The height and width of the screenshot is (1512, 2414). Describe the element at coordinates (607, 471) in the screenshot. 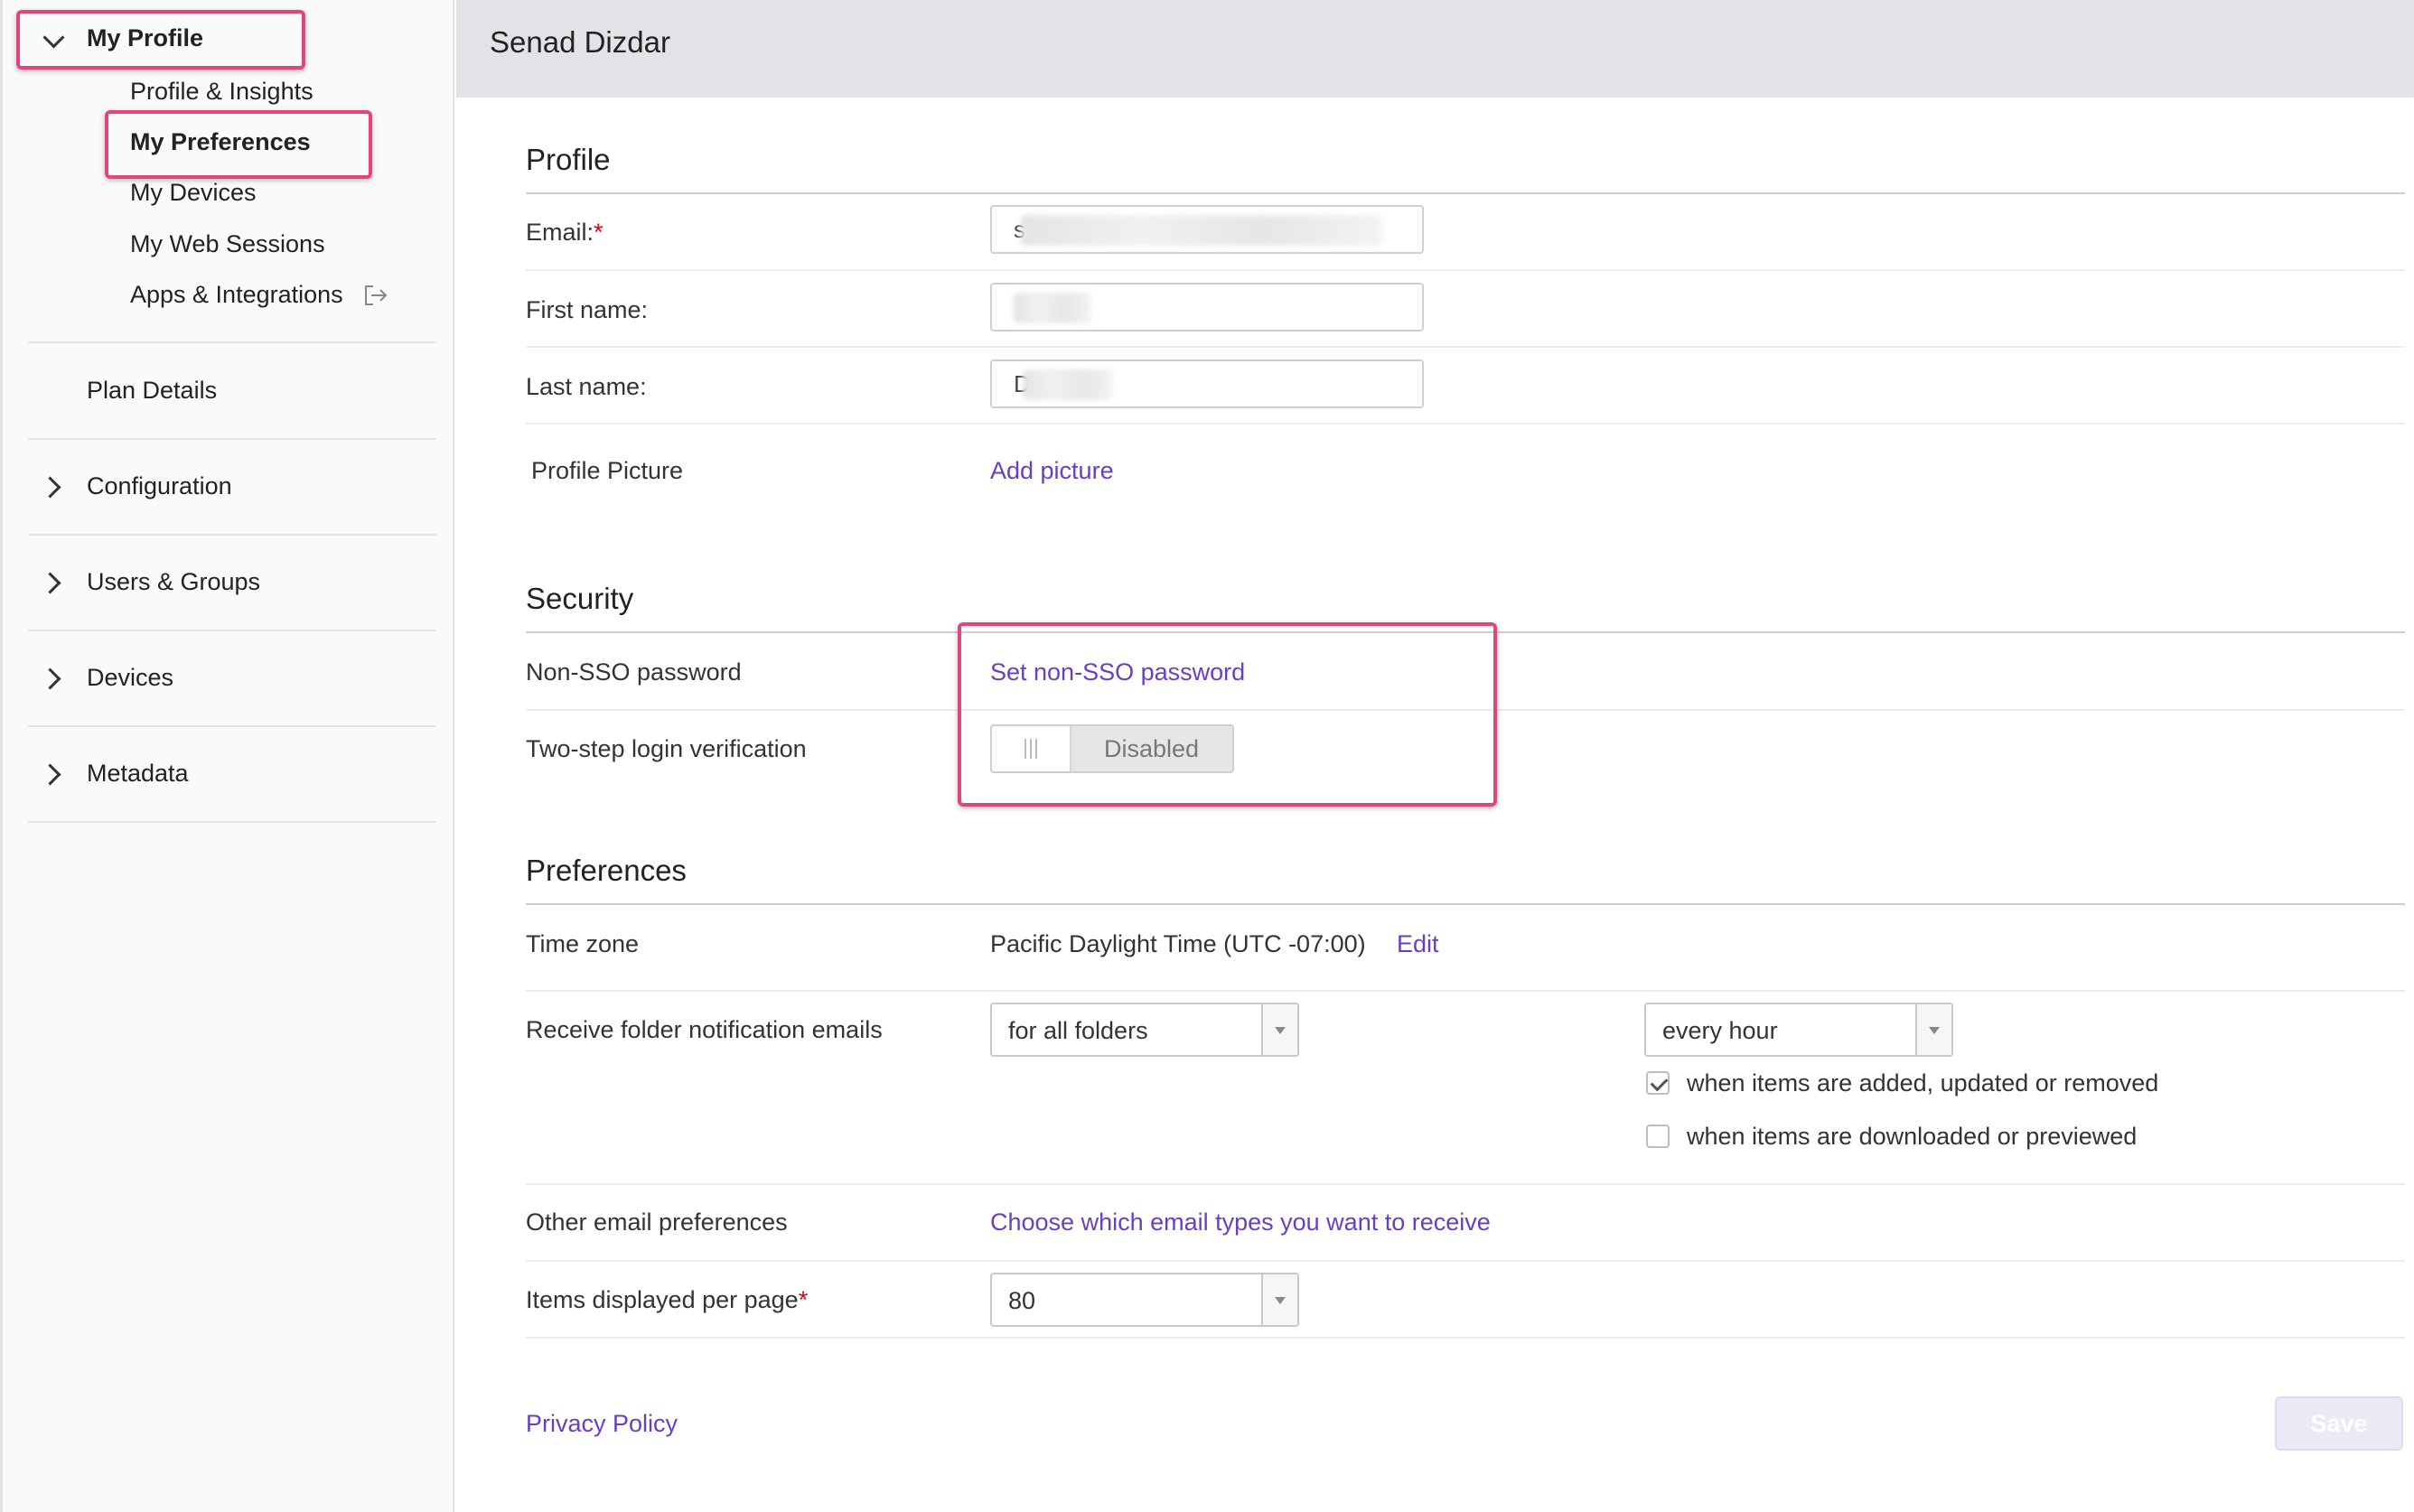

I see `profile-picture-label: Profile Picture` at that location.